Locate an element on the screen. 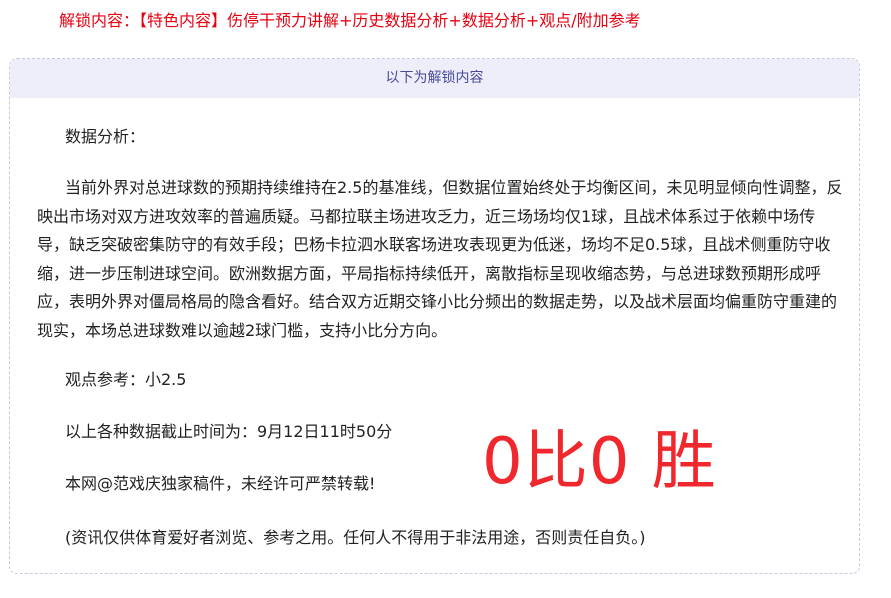 The image size is (891, 598). viewpoint-text: 观点参考：小2.5 is located at coordinates (126, 379).